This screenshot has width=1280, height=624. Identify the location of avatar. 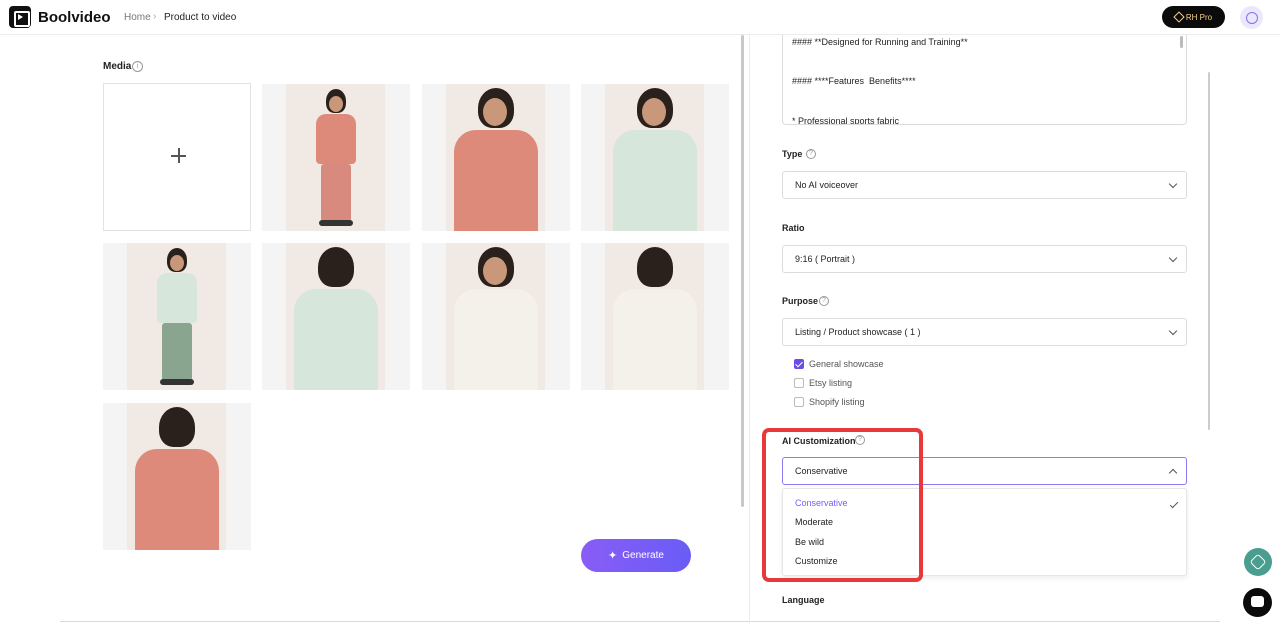
(1251, 17).